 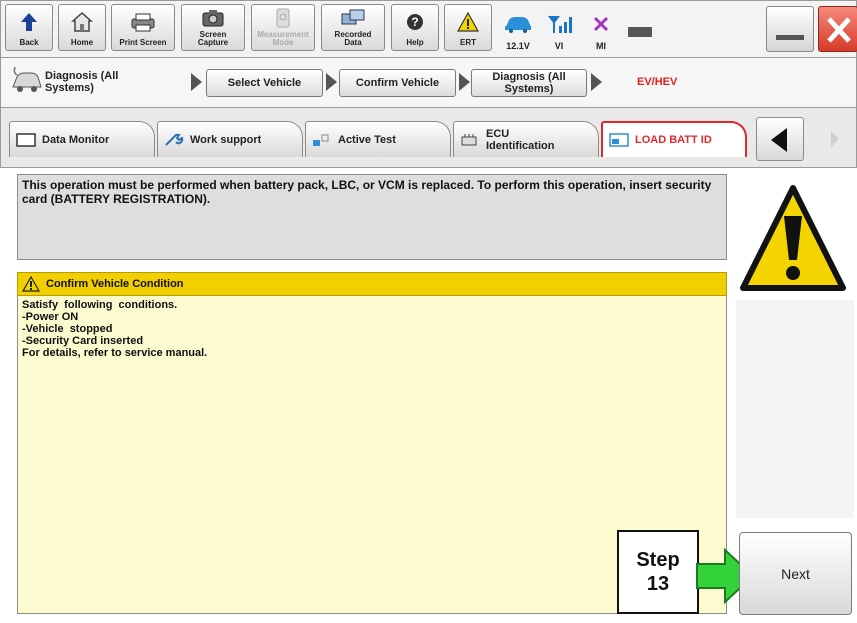 What do you see at coordinates (174, 139) in the screenshot?
I see `wrench-icon` at bounding box center [174, 139].